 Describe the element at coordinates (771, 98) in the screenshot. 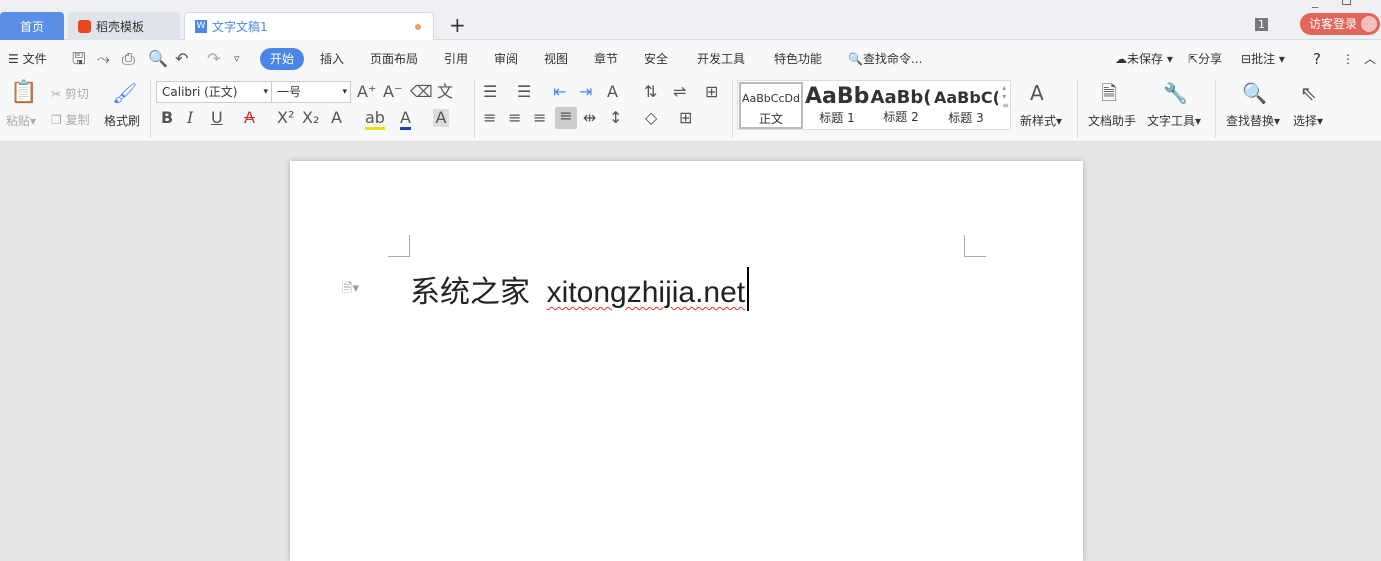

I see `style-normal-preview: AaBbCcDd` at that location.